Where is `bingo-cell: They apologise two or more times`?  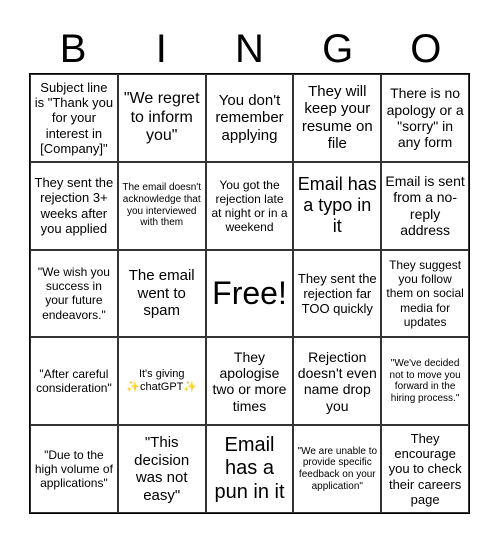 bingo-cell: They apologise two or more times is located at coordinates (249, 381).